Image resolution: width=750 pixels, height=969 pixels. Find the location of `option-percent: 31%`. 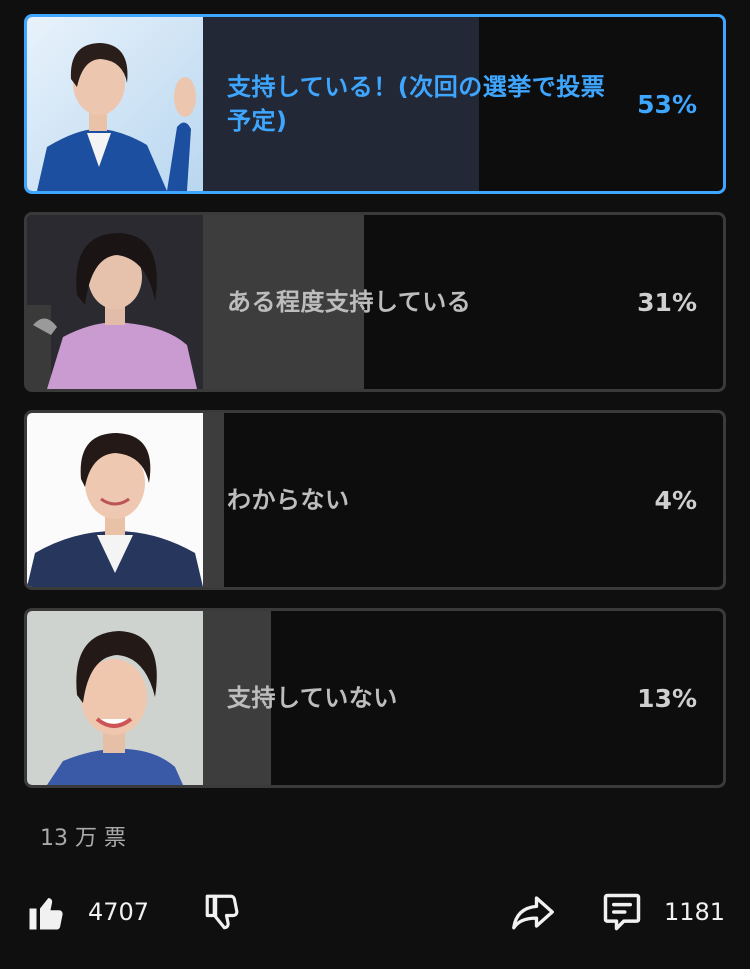

option-percent: 31% is located at coordinates (667, 302).